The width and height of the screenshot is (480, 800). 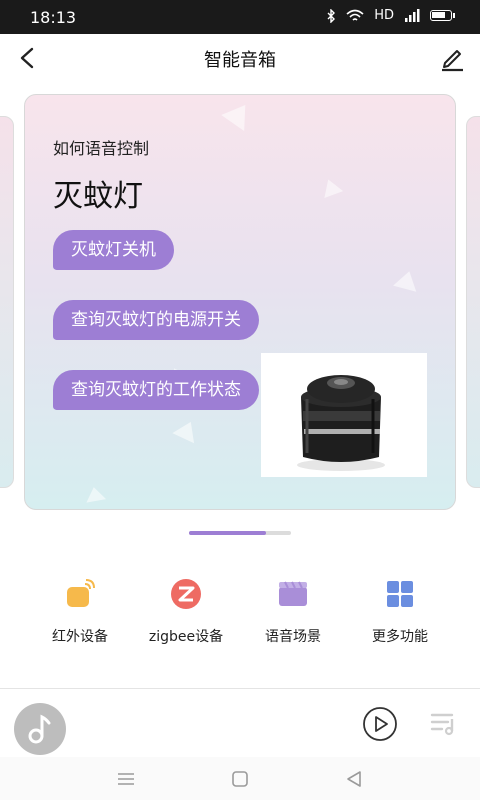 I want to click on command-bubble: 灭蚊灯关机, so click(x=113, y=250).